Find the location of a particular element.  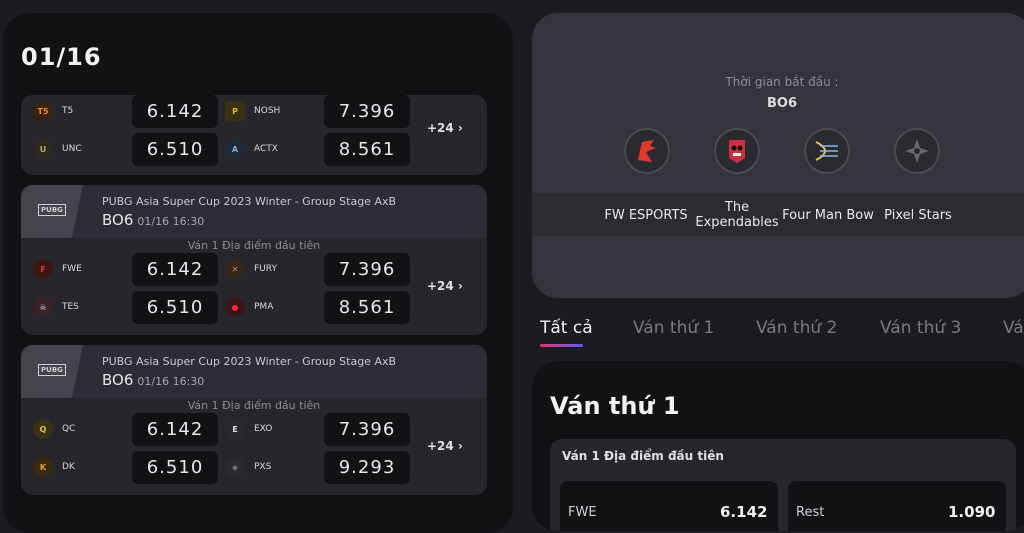

team-row: U UNC is located at coordinates (57, 149).